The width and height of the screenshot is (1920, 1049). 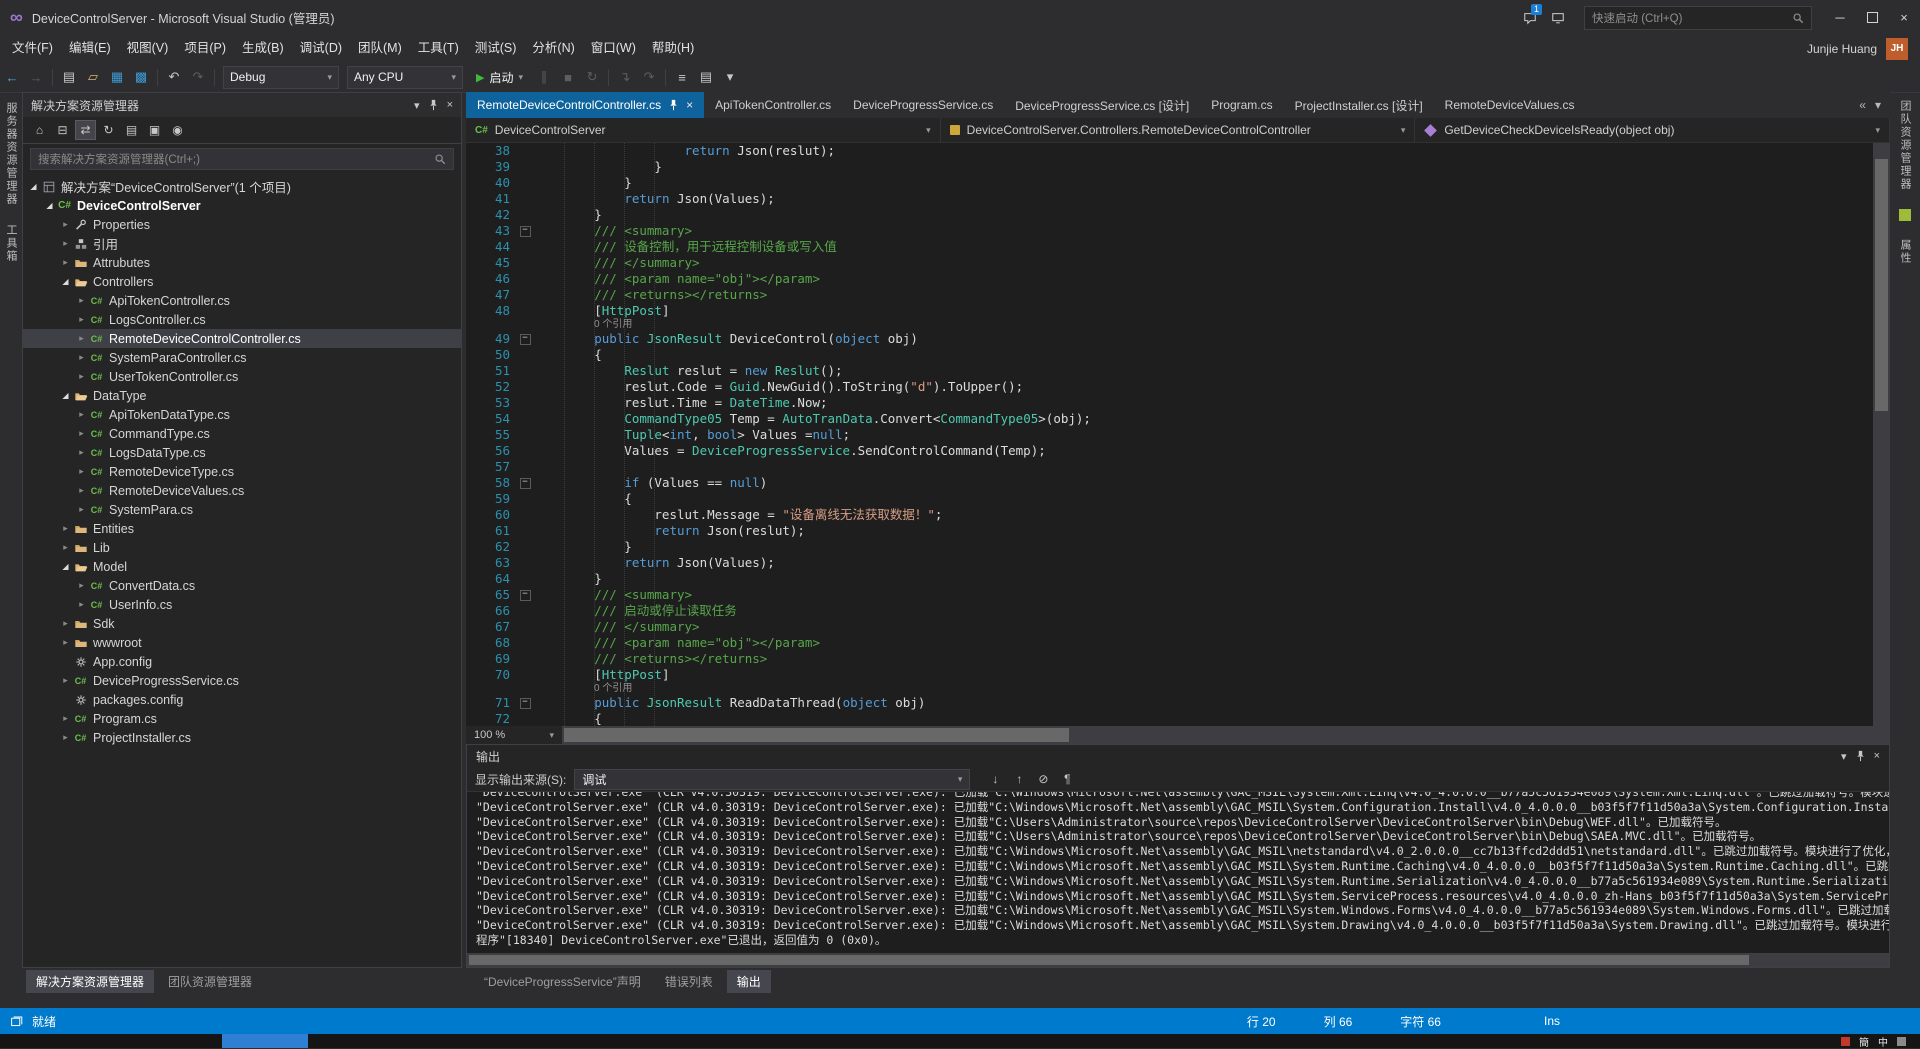 I want to click on bottom-tab-panel-0: “DeviceProgressService”声明, so click(x=562, y=981).